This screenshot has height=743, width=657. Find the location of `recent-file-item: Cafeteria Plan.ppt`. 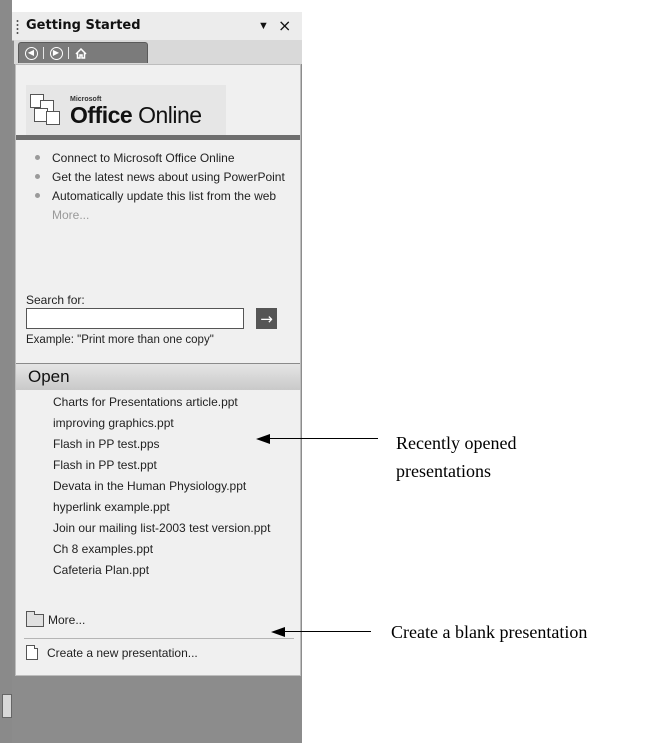

recent-file-item: Cafeteria Plan.ppt is located at coordinates (158, 570).